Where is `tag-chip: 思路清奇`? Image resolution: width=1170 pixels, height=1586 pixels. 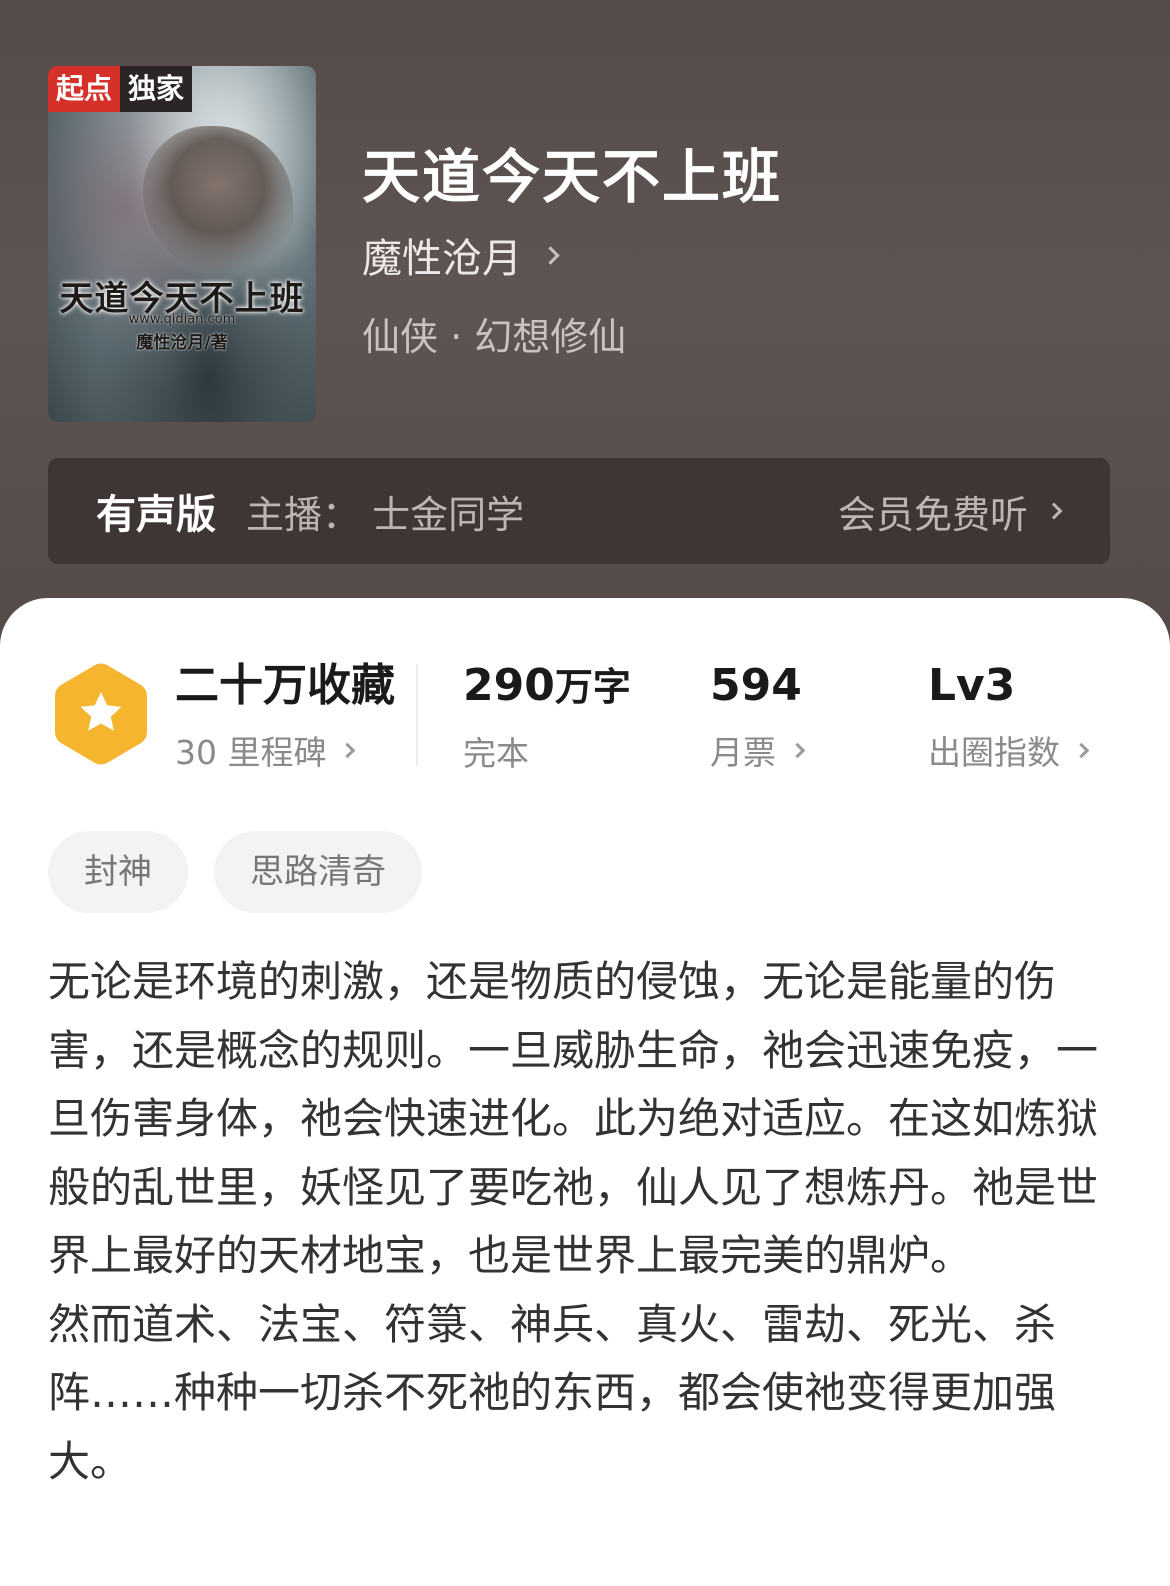 tag-chip: 思路清奇 is located at coordinates (318, 872).